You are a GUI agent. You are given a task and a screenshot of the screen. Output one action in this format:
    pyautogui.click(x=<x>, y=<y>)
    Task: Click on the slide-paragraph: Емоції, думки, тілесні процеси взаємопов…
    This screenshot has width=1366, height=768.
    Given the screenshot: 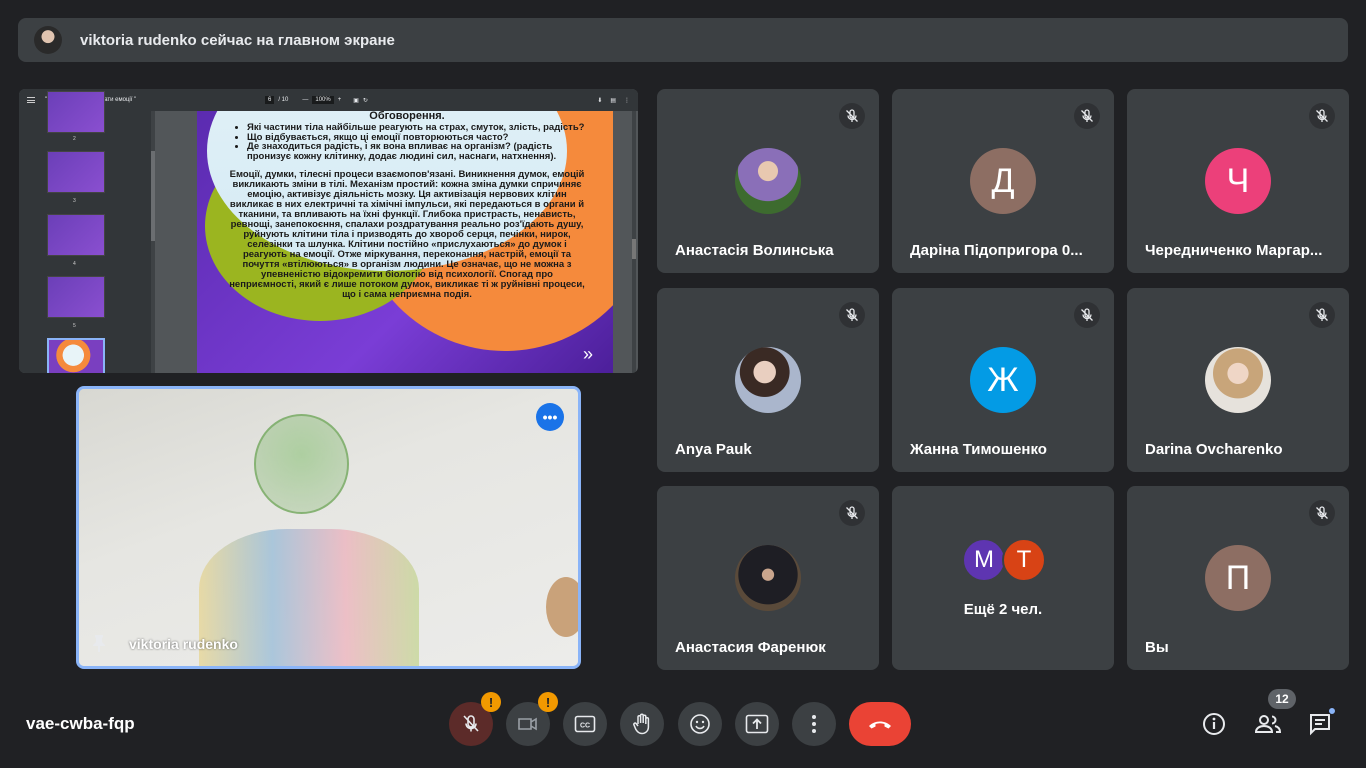 What is the action you would take?
    pyautogui.click(x=407, y=235)
    